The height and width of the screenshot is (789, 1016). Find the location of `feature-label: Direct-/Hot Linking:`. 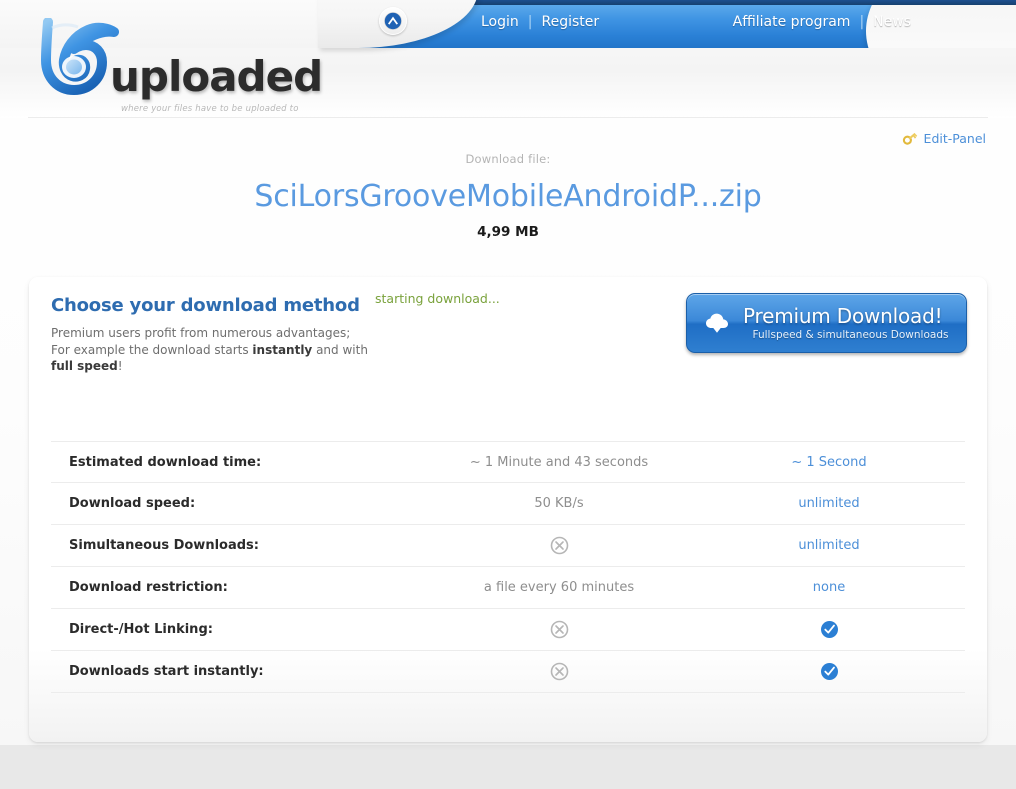

feature-label: Direct-/Hot Linking: is located at coordinates (141, 629).